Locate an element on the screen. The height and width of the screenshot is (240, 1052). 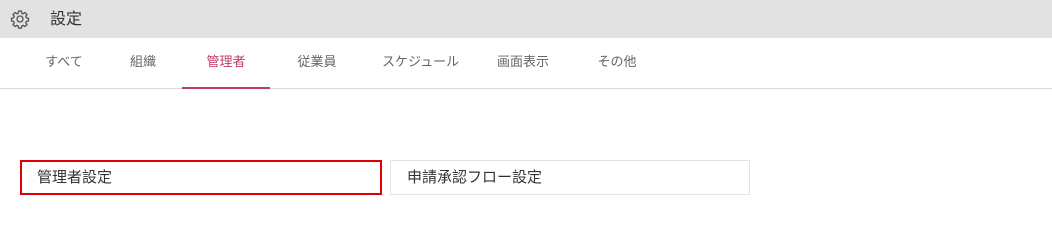
tab-display: 画面表示 is located at coordinates (523, 63).